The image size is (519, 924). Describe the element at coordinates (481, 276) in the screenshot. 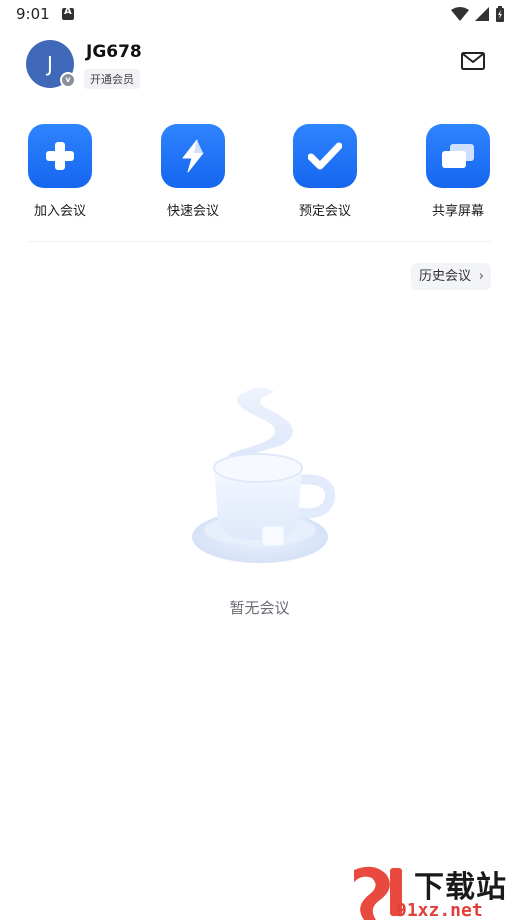

I see `chevron-right-icon: ›` at that location.